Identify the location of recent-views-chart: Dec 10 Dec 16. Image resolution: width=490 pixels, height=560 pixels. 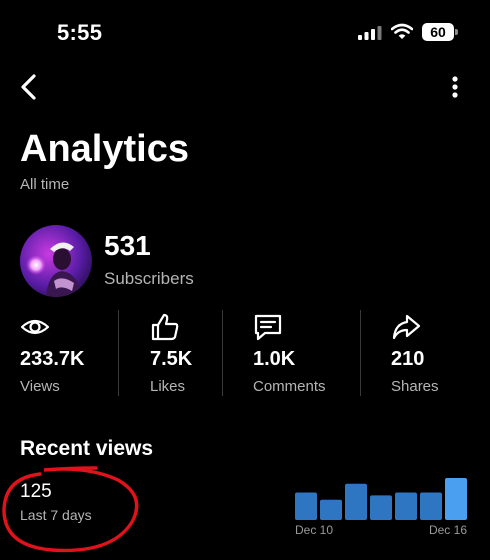
(385, 515).